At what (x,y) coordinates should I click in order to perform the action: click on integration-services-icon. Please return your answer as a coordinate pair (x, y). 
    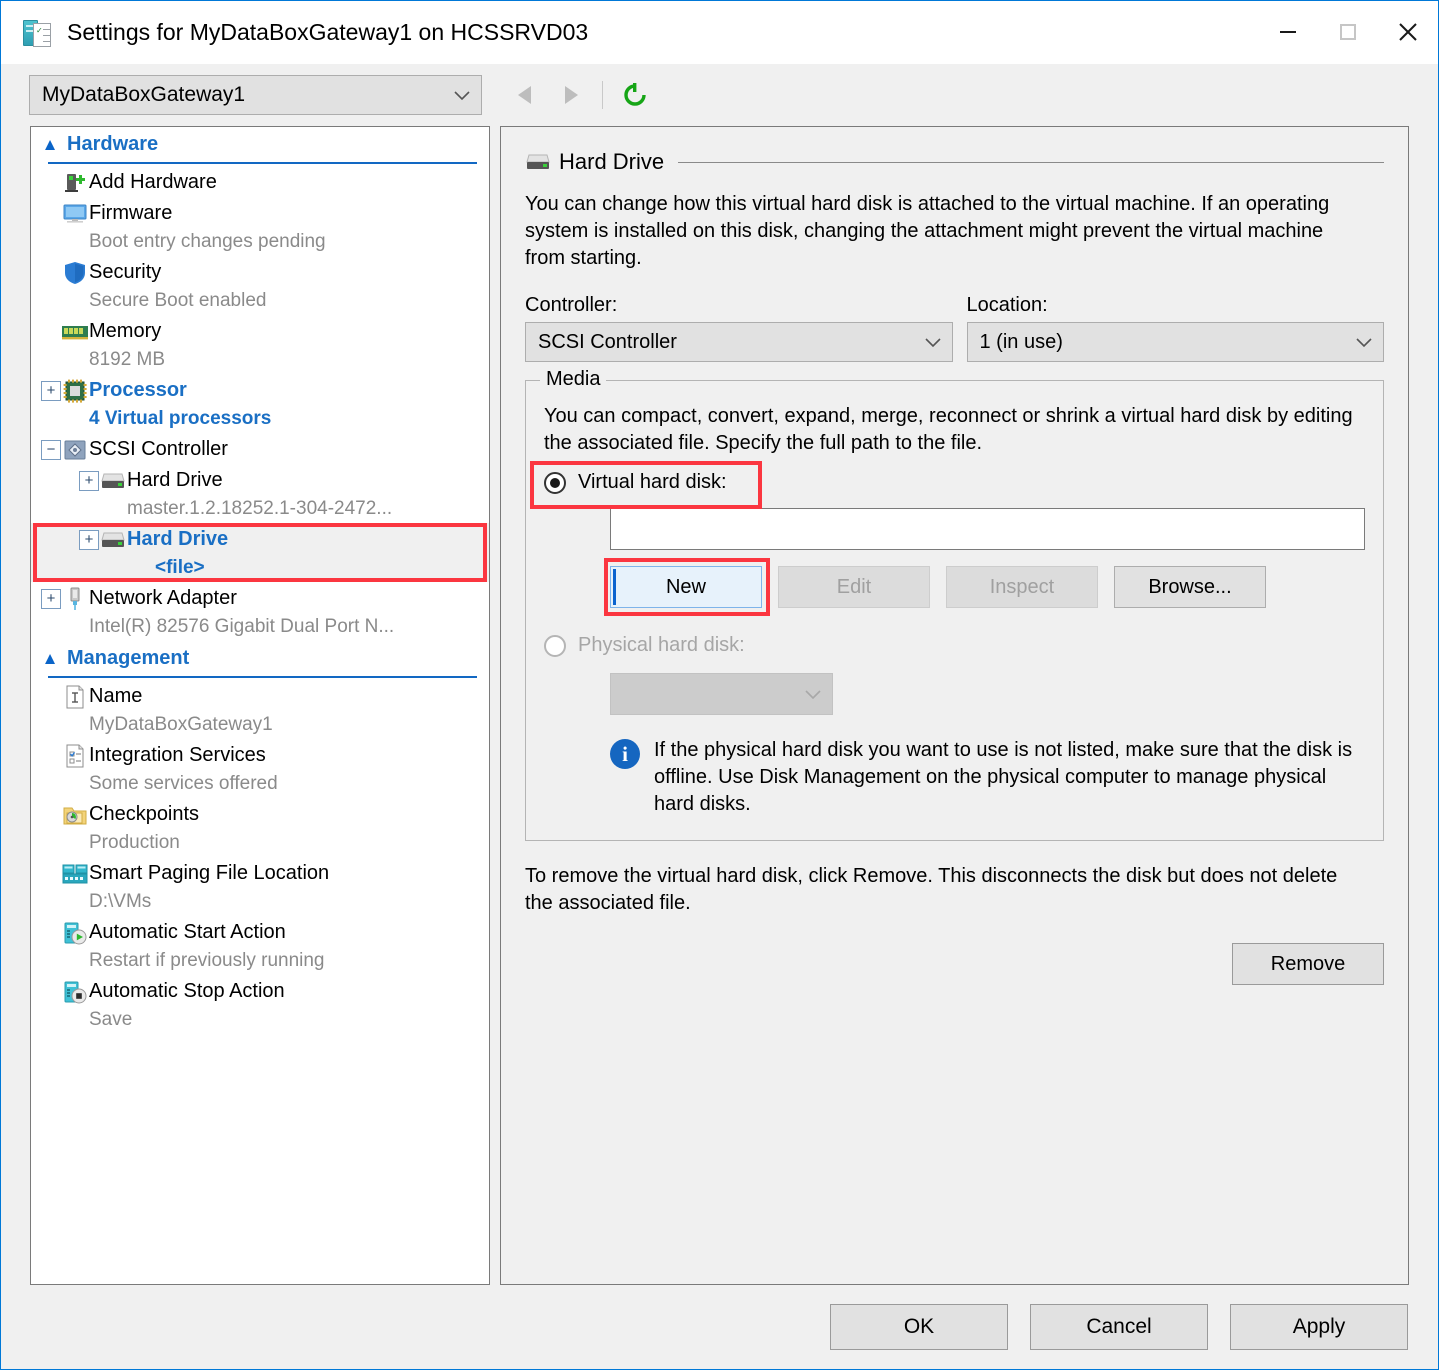
    Looking at the image, I should click on (75, 756).